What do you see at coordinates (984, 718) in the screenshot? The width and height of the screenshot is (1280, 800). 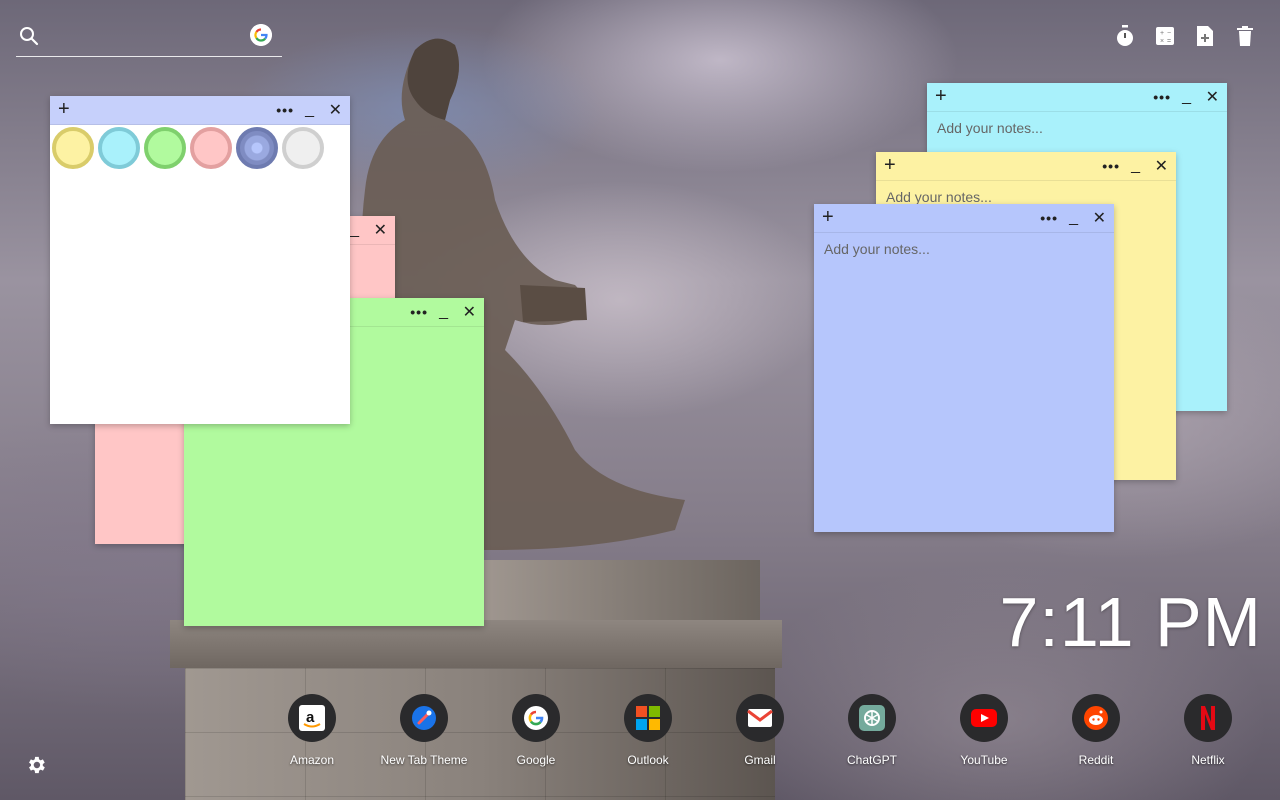 I see `youtube-icon` at bounding box center [984, 718].